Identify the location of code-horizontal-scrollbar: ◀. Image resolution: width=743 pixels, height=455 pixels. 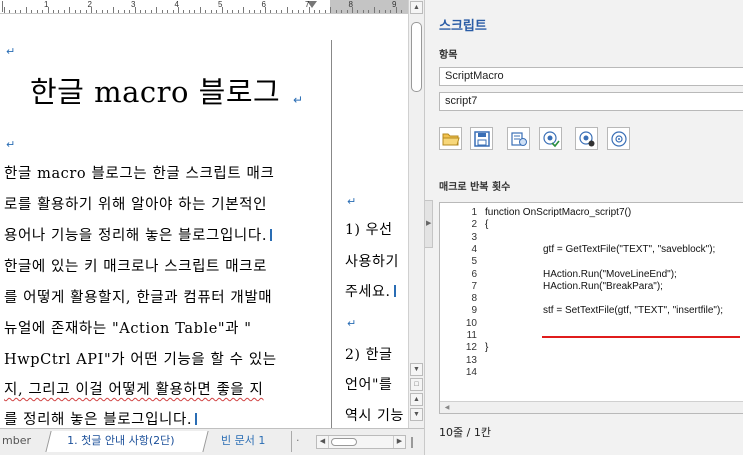
(591, 407).